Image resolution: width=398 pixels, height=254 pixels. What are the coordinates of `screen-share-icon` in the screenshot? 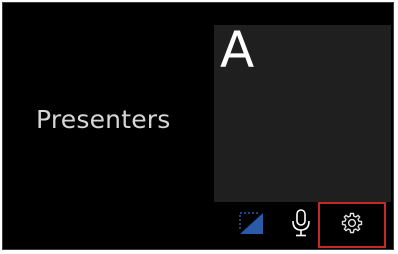 It's located at (251, 225).